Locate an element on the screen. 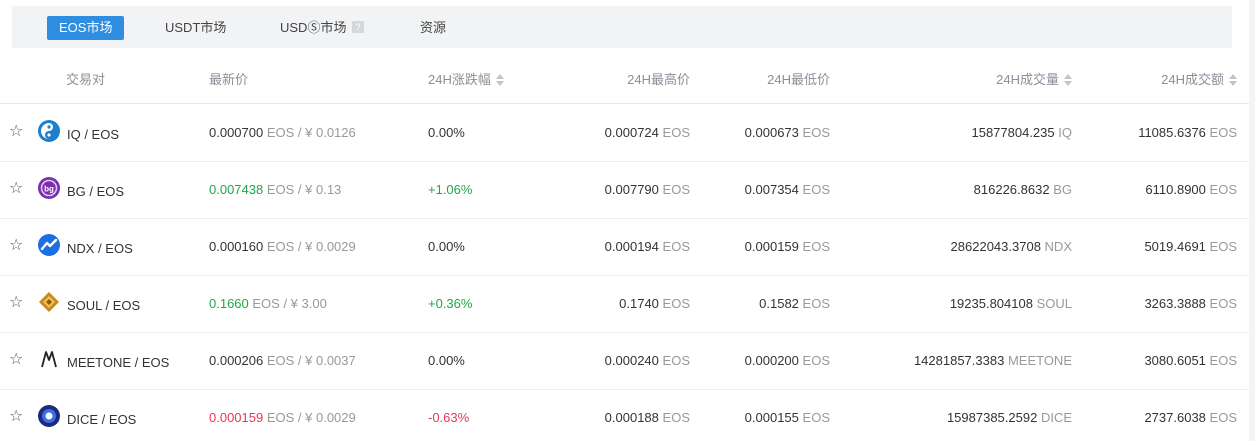  volume-unit: IQ is located at coordinates (1065, 132).